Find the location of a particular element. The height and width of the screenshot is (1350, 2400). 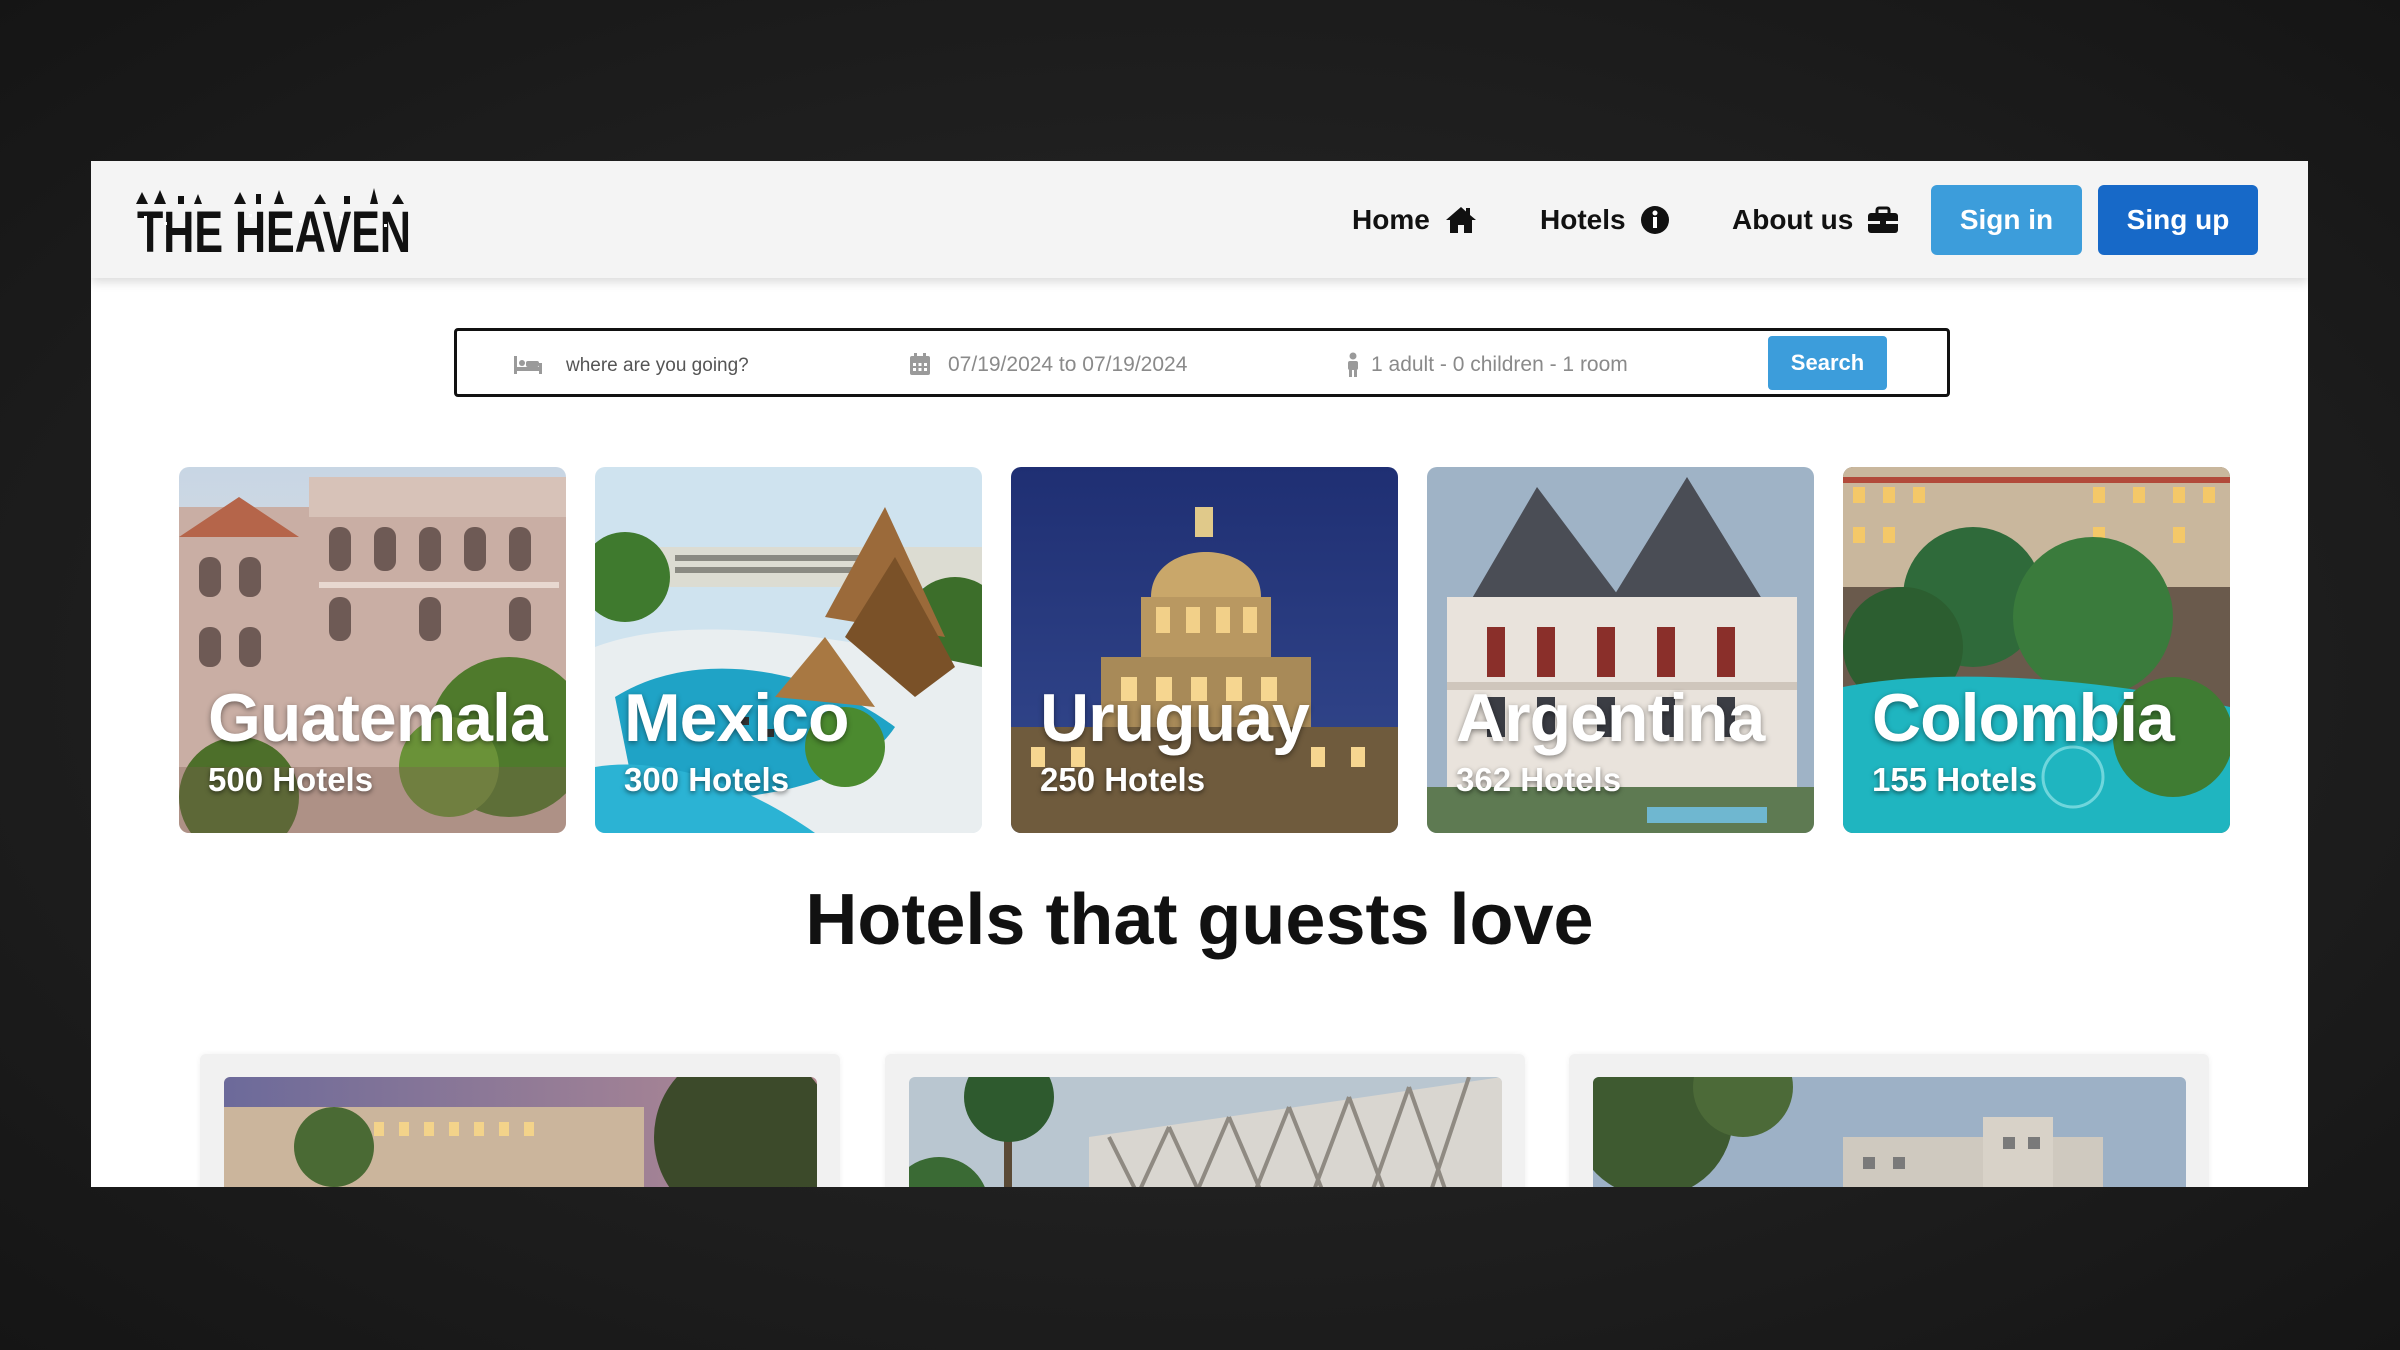

destination-card-mexico: Mexico 300 Hotels is located at coordinates (788, 650).